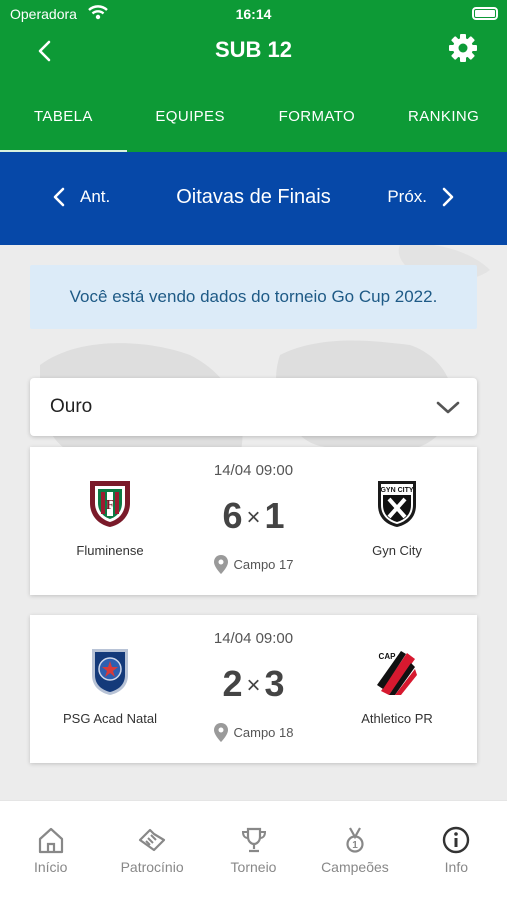 This screenshot has height=900, width=507. I want to click on battery-icon, so click(485, 13).